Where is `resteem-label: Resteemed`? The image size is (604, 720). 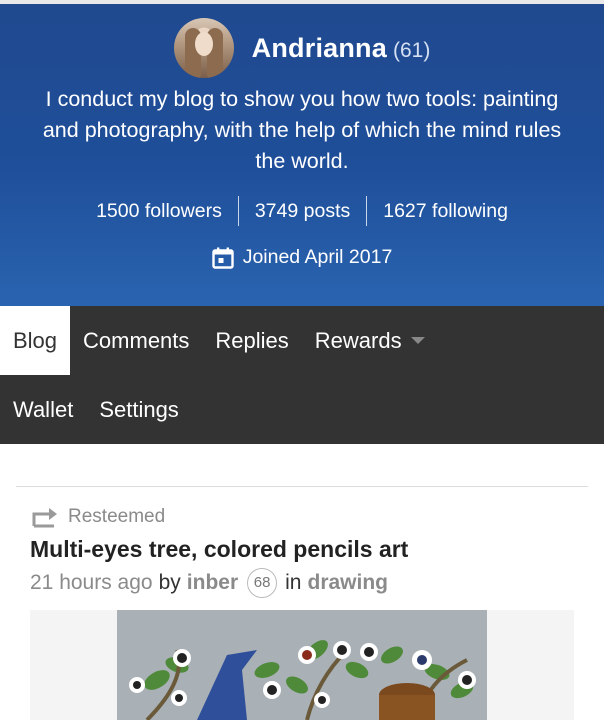
resteem-label: Resteemed is located at coordinates (117, 516).